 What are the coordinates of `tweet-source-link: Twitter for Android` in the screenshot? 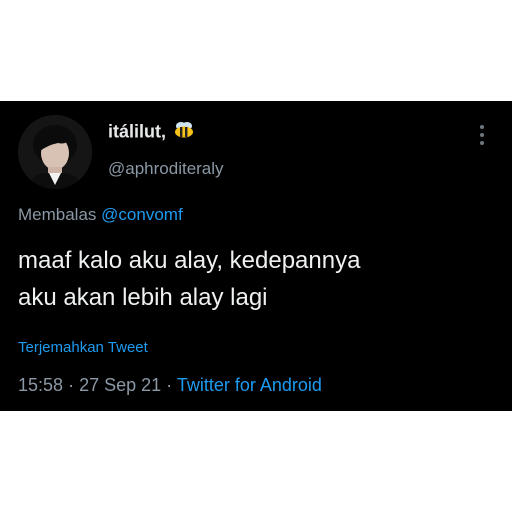 It's located at (249, 385).